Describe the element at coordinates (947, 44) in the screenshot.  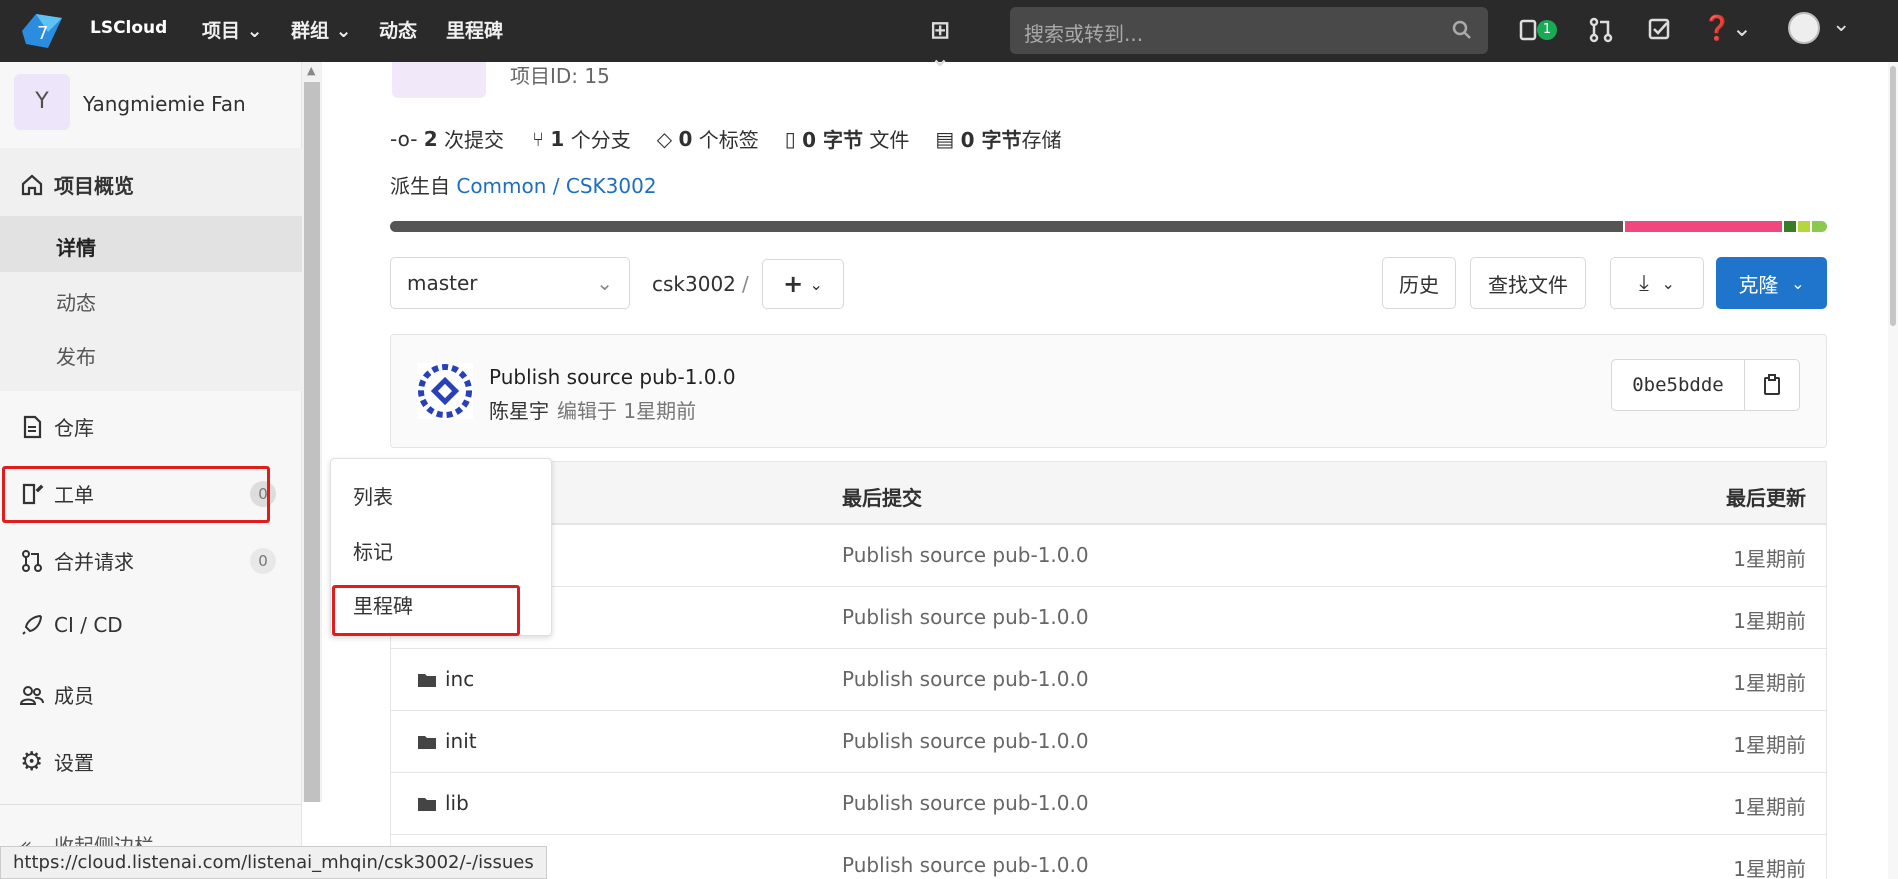
I see `new-plus-icon: ⊞ ⌄` at that location.